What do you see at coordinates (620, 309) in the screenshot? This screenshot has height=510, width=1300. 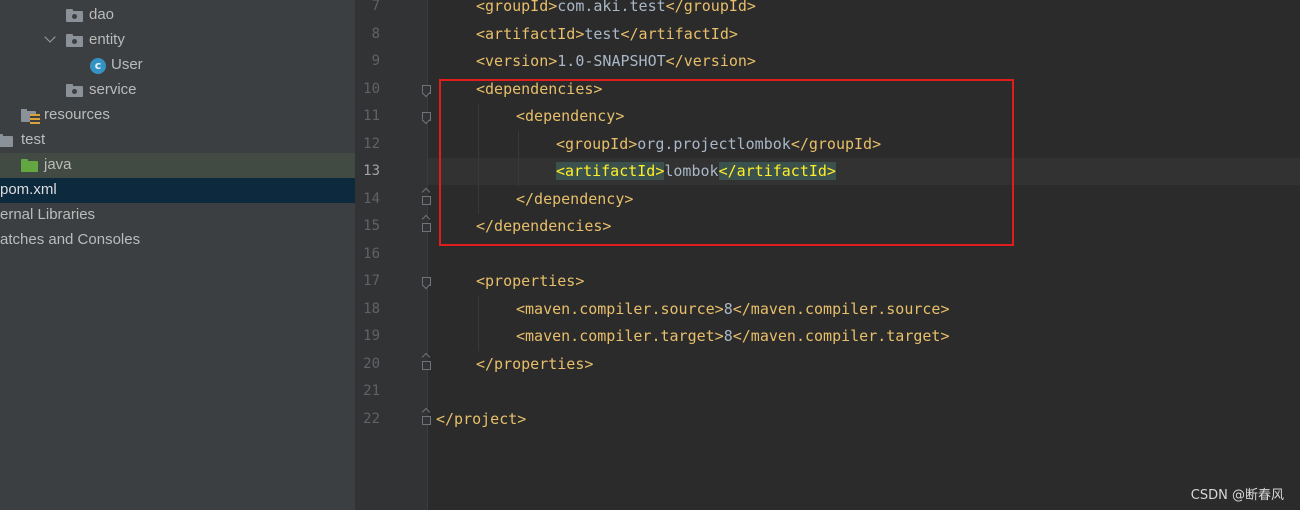 I see `xml-tag: <maven.compiler.source>` at bounding box center [620, 309].